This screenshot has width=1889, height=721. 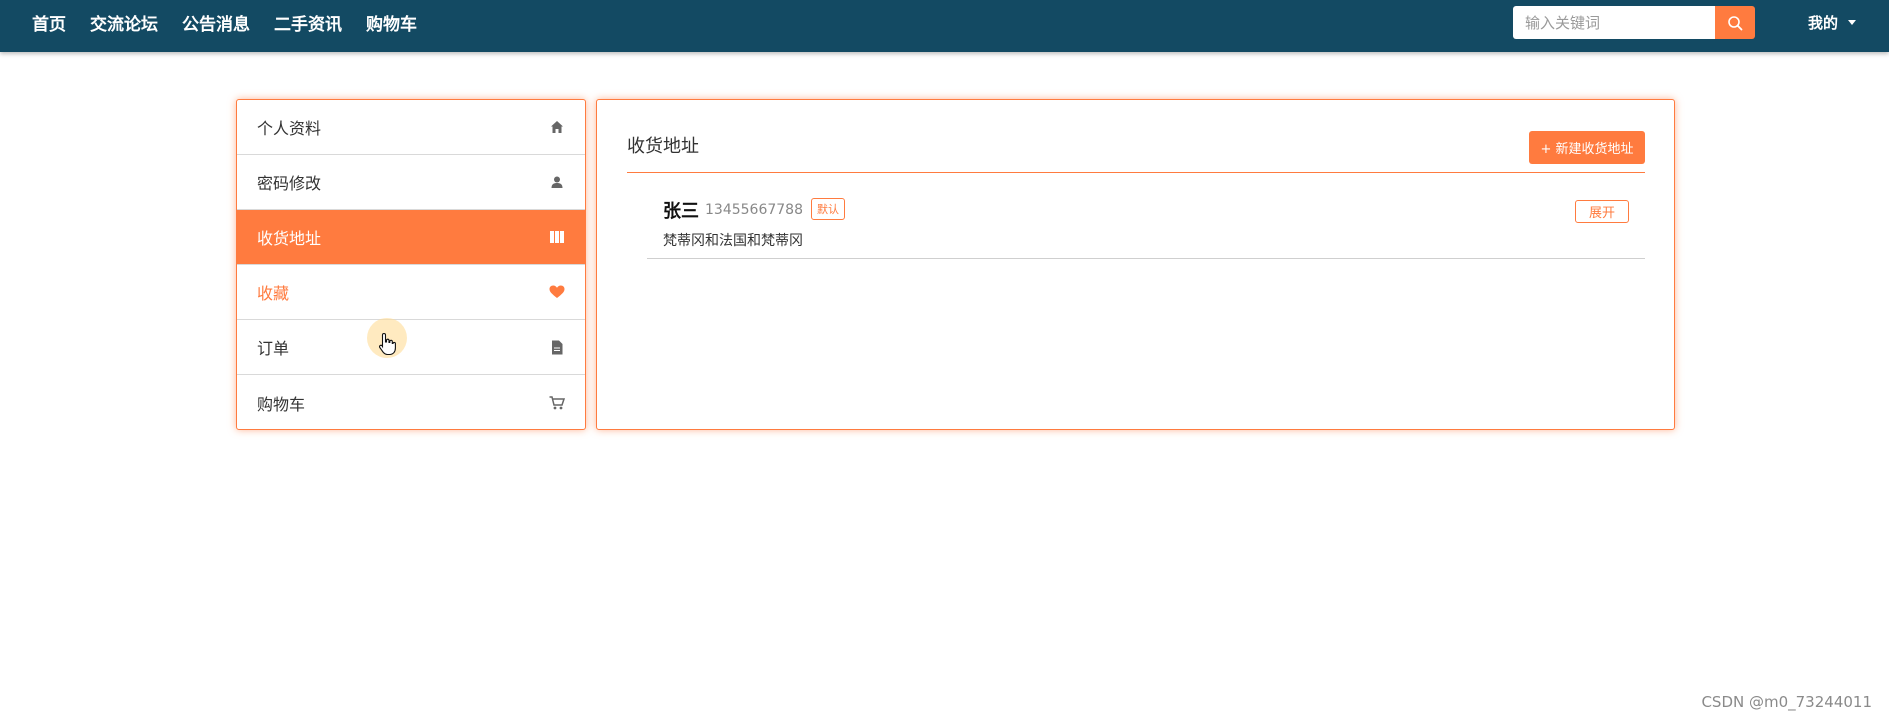 I want to click on top-nav-bar: 首页 交流论坛 公告消息 二手资讯 购物车 我的, so click(x=944, y=26).